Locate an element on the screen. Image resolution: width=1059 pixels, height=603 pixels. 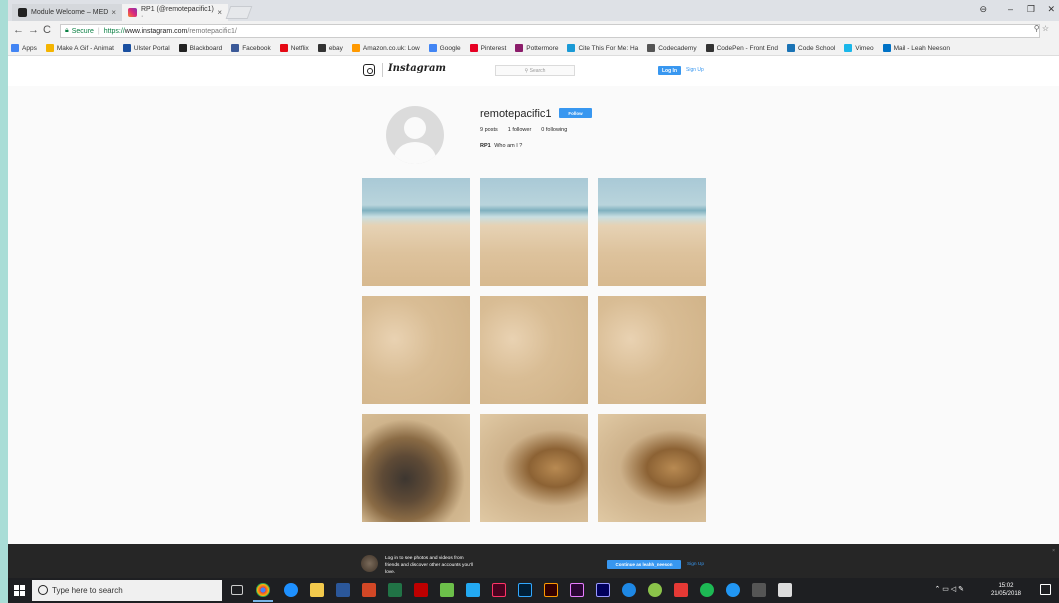
instagram-header: Instagram ⚲ Search Log In Sign Up is located at coordinates (533, 71).